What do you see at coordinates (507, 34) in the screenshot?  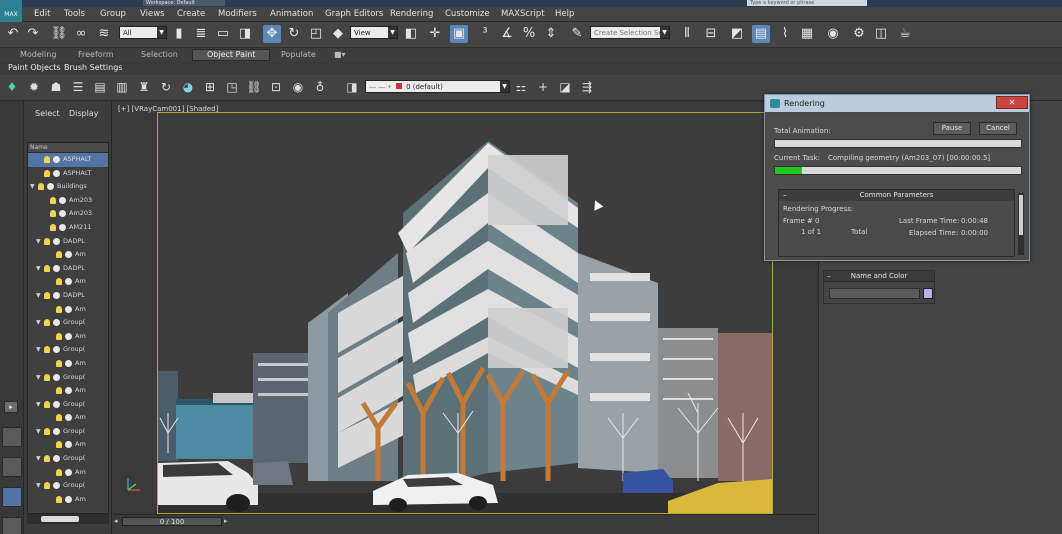 I see `angle-snap-icon: ∡` at bounding box center [507, 34].